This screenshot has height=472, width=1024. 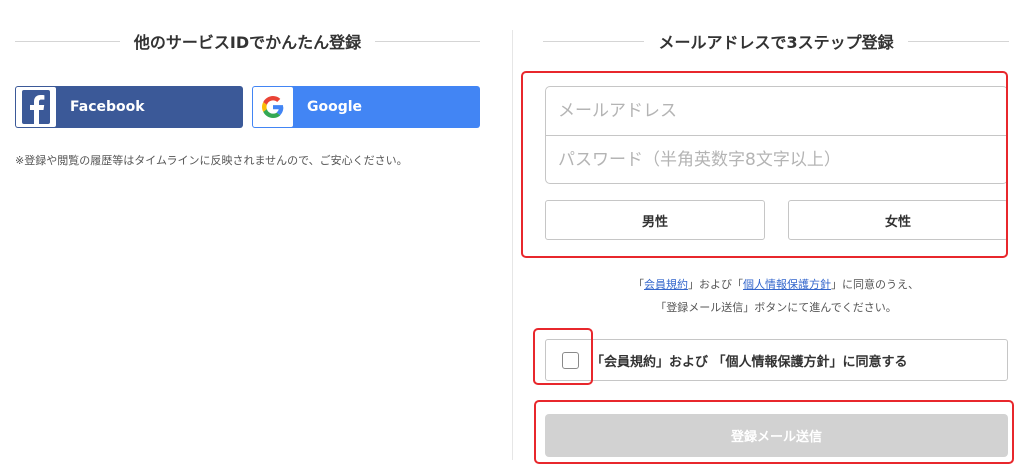 I want to click on google-login-label: Google, so click(x=335, y=107).